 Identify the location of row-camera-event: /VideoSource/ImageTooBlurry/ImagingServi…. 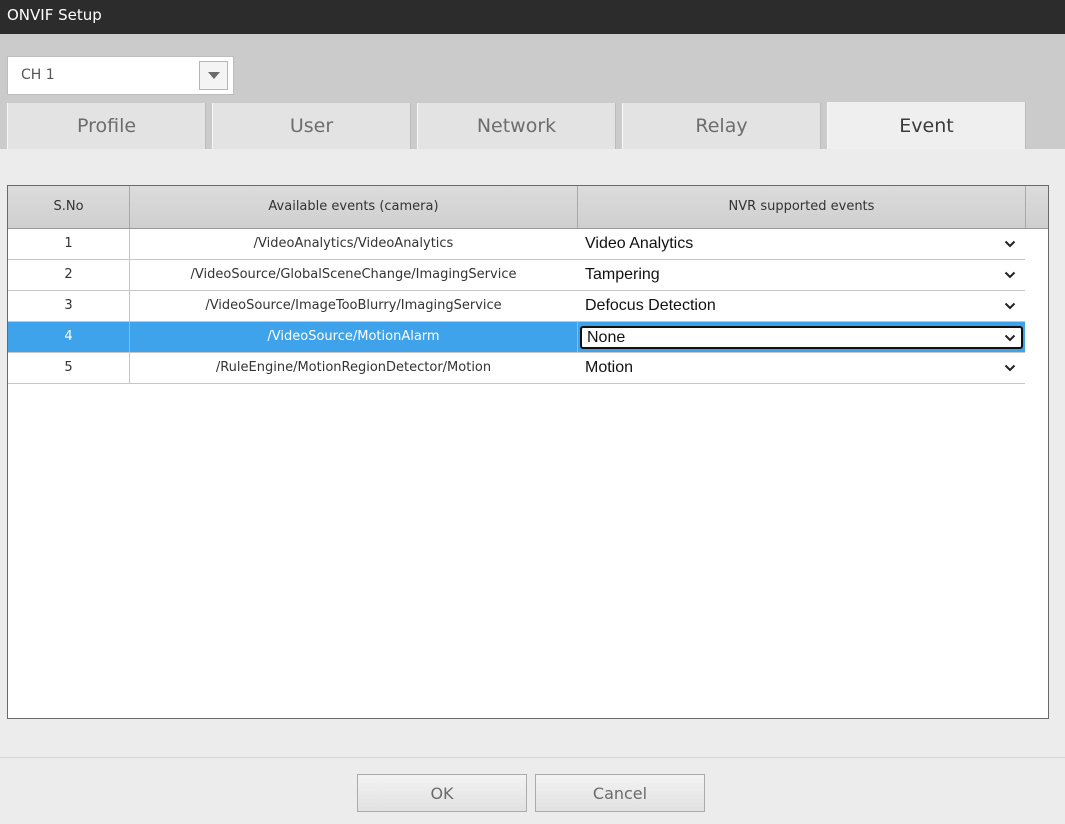
(354, 306).